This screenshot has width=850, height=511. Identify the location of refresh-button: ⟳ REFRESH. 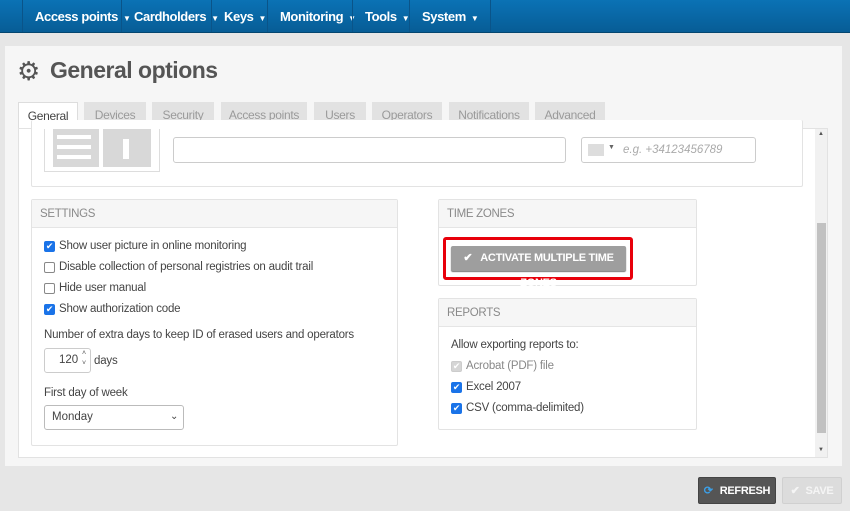
(737, 490).